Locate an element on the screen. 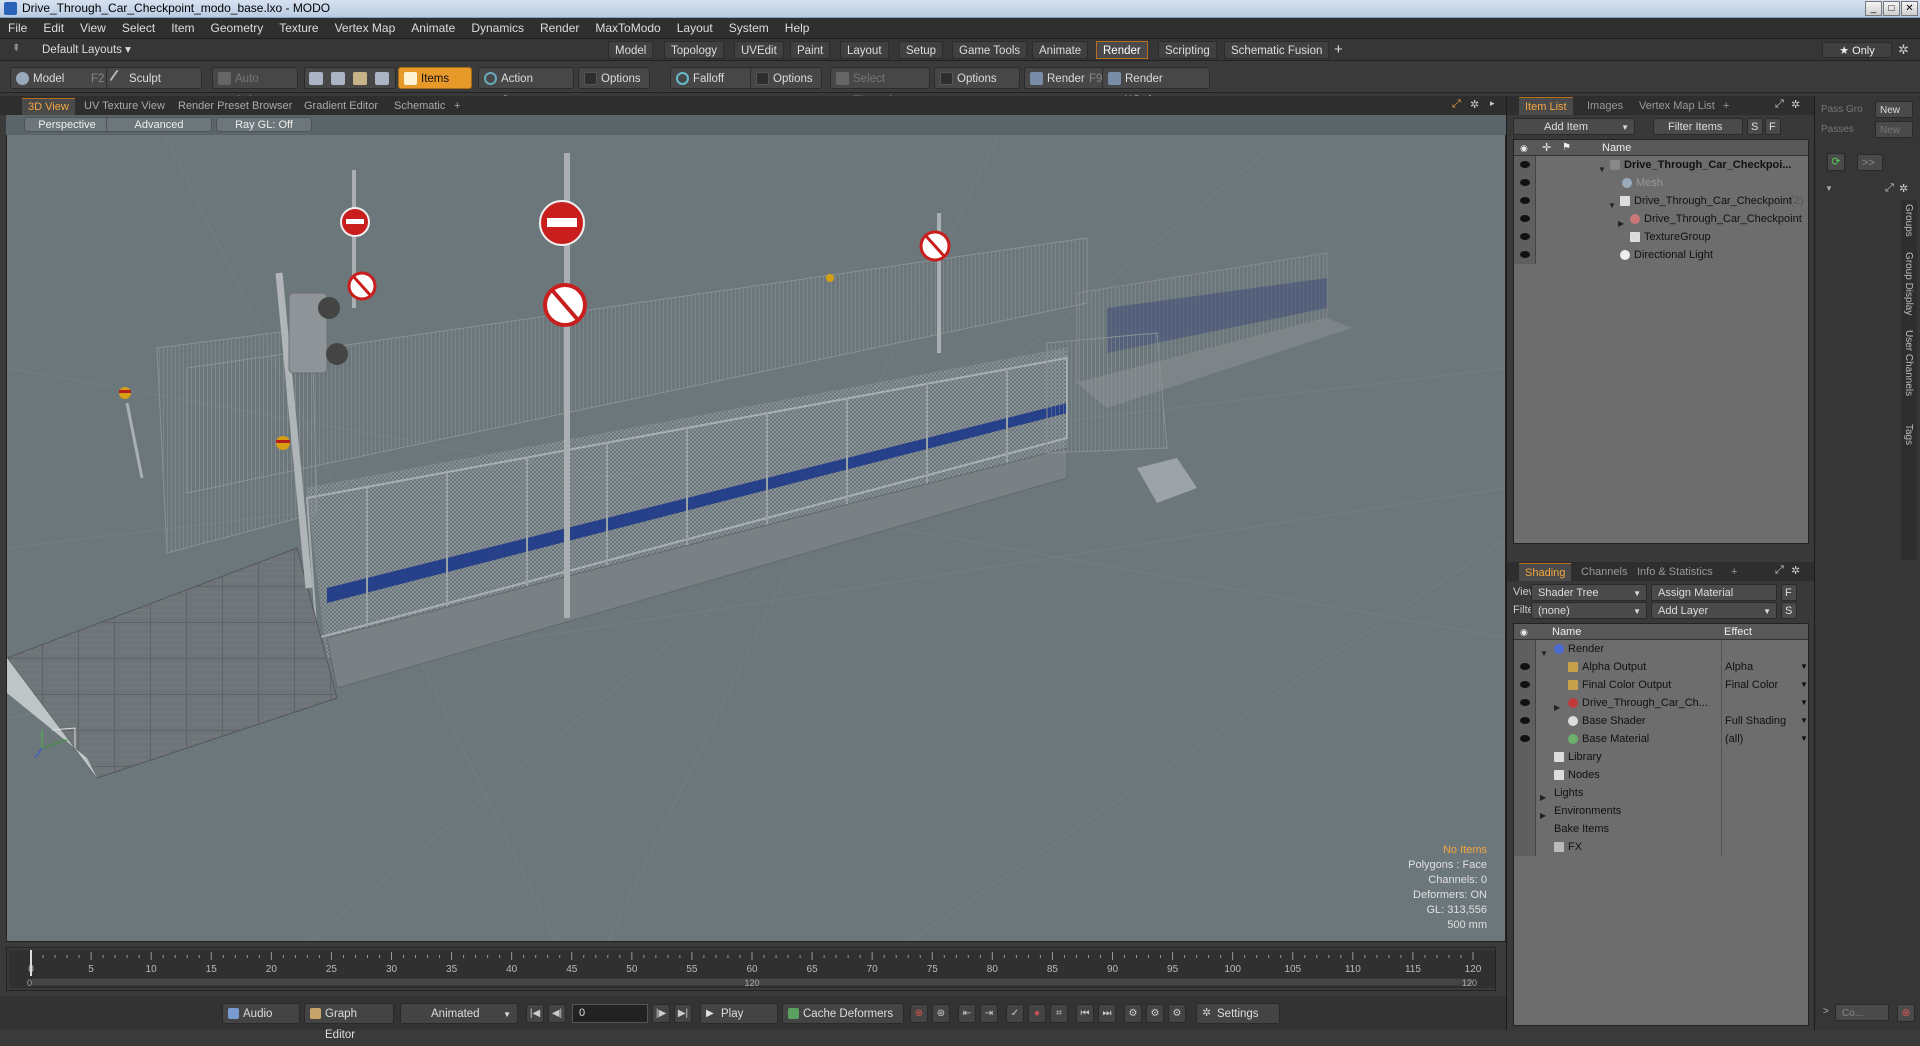 The height and width of the screenshot is (1046, 1920). menu-view: View is located at coordinates (93, 28).